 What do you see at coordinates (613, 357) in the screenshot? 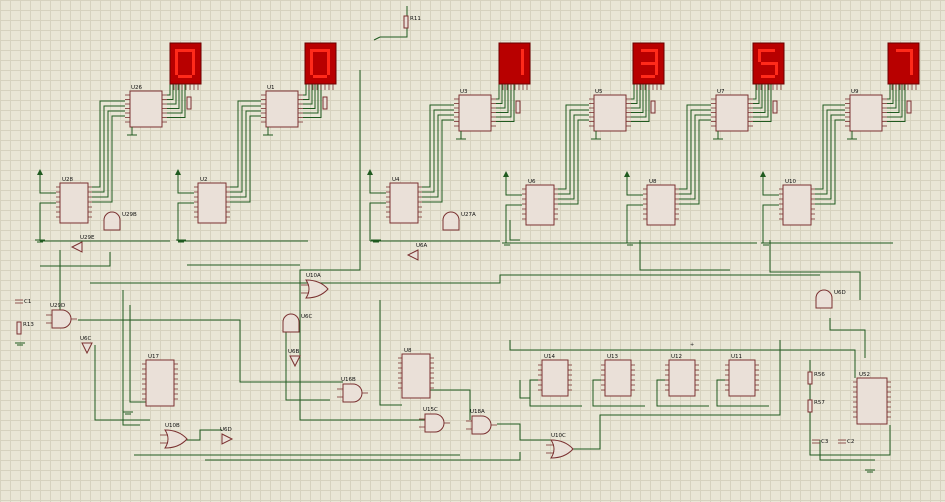
I see `chip-label: U13` at bounding box center [613, 357].